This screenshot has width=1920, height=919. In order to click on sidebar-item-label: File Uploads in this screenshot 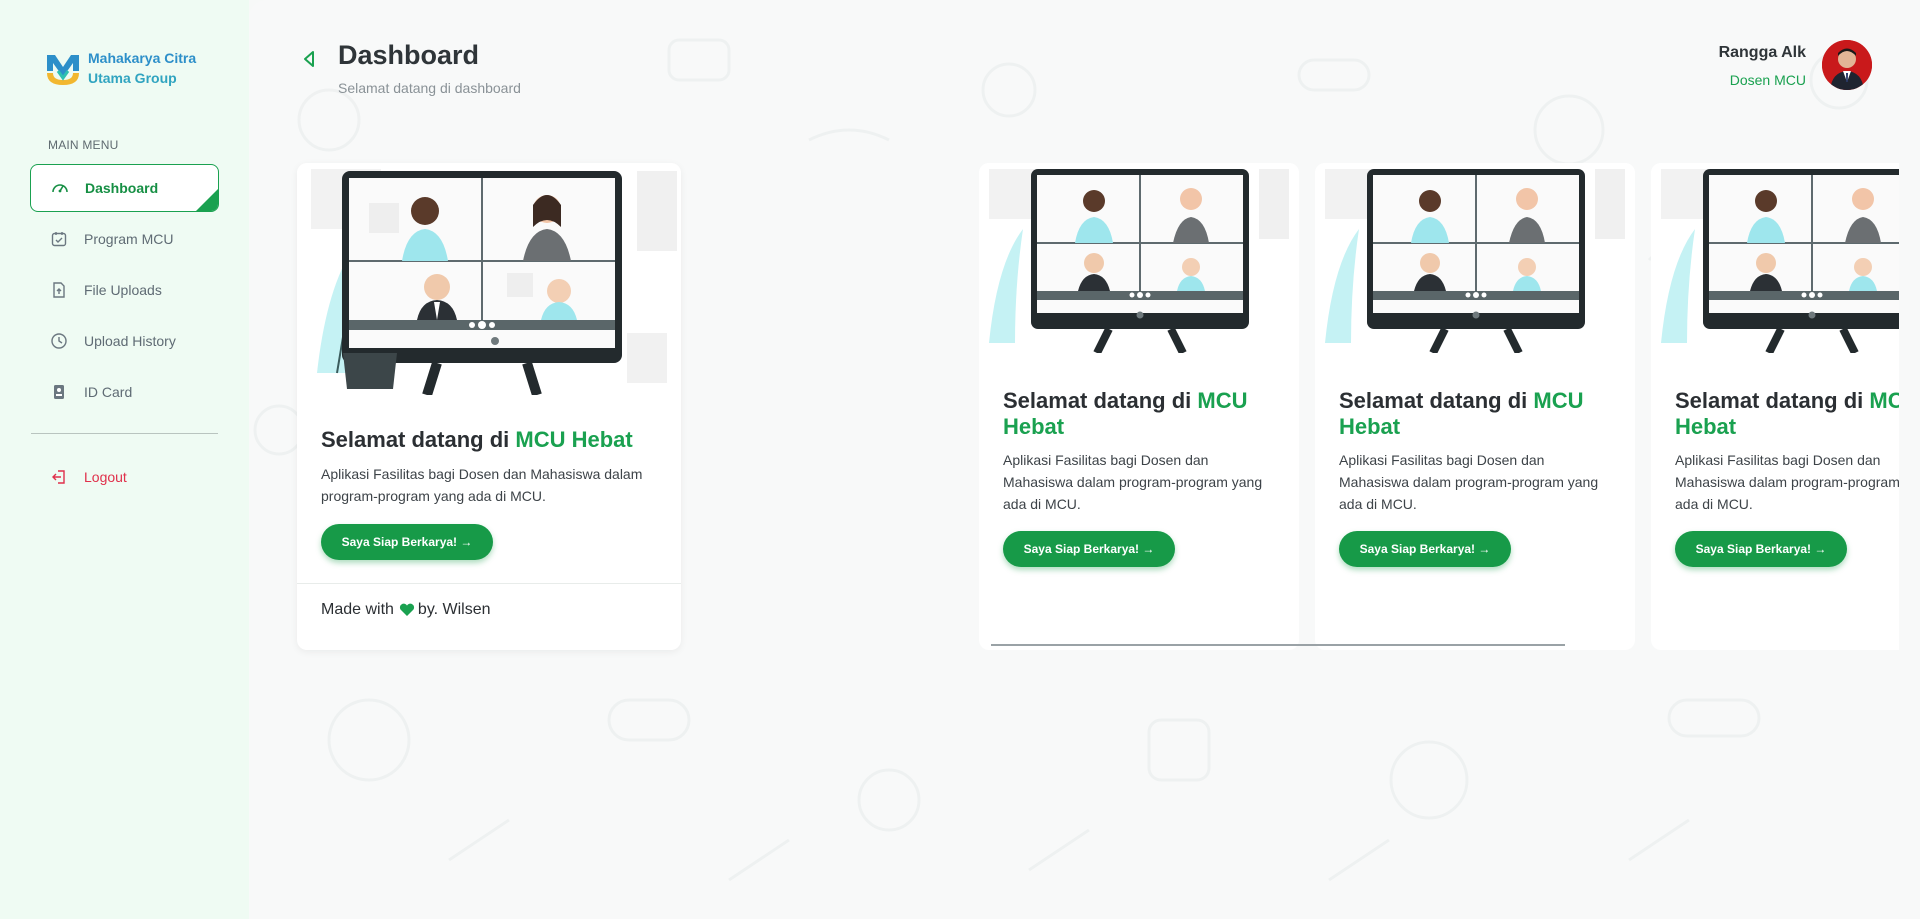, I will do `click(123, 290)`.